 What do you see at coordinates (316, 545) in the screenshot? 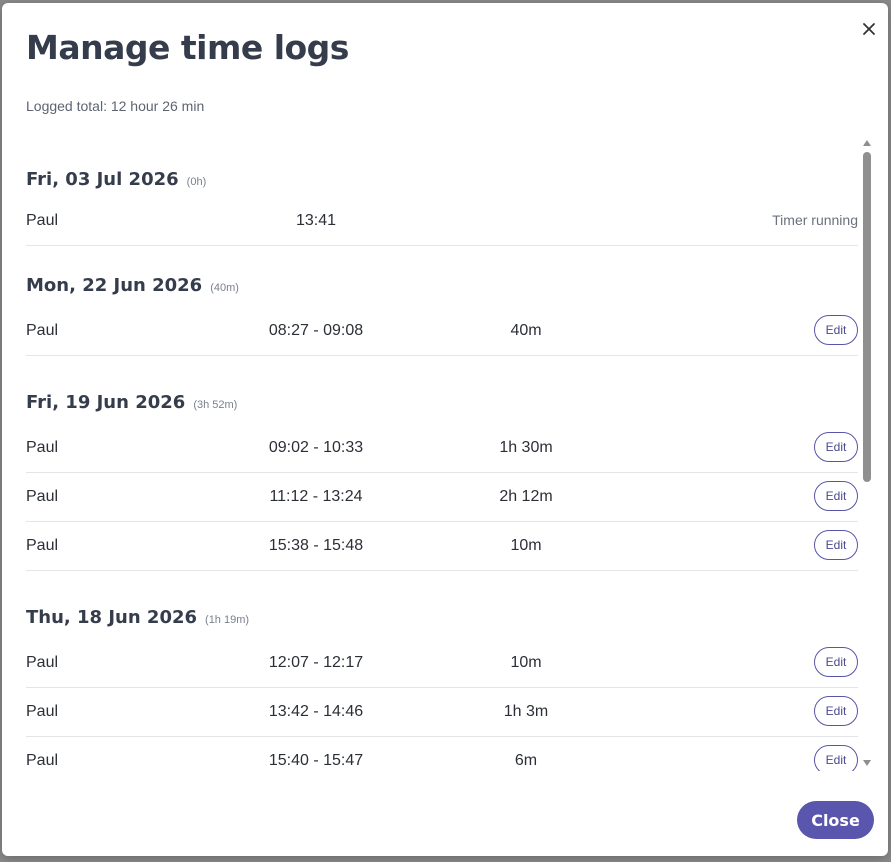
I see `row-time-range: 15:38 - 15:48` at bounding box center [316, 545].